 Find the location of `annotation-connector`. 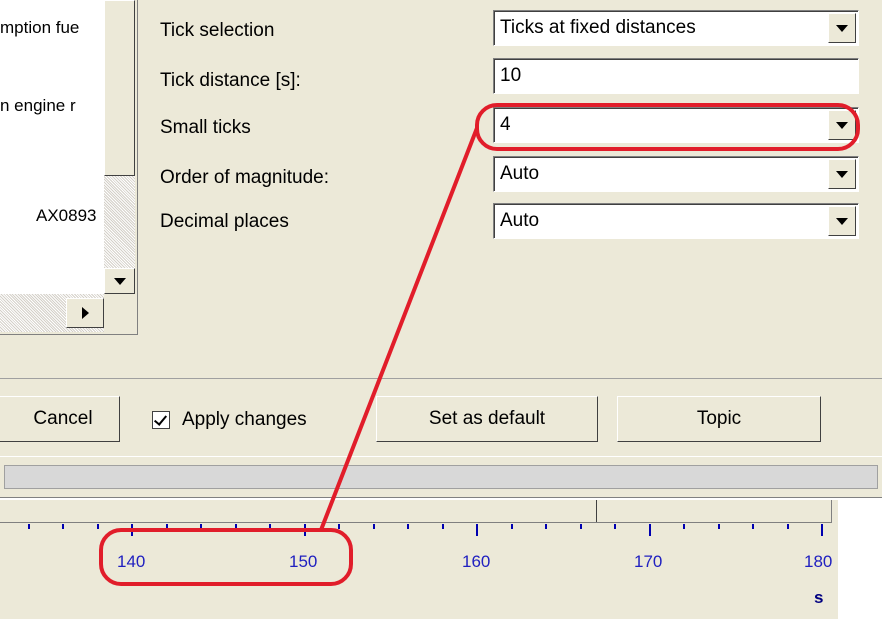

annotation-connector is located at coordinates (399, 329).